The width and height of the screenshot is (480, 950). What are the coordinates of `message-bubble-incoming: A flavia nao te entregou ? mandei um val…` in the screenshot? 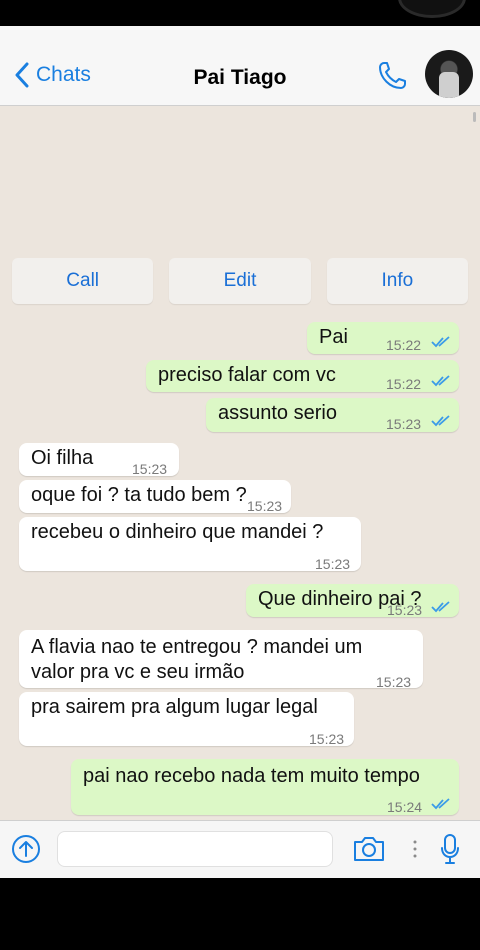 It's located at (221, 660).